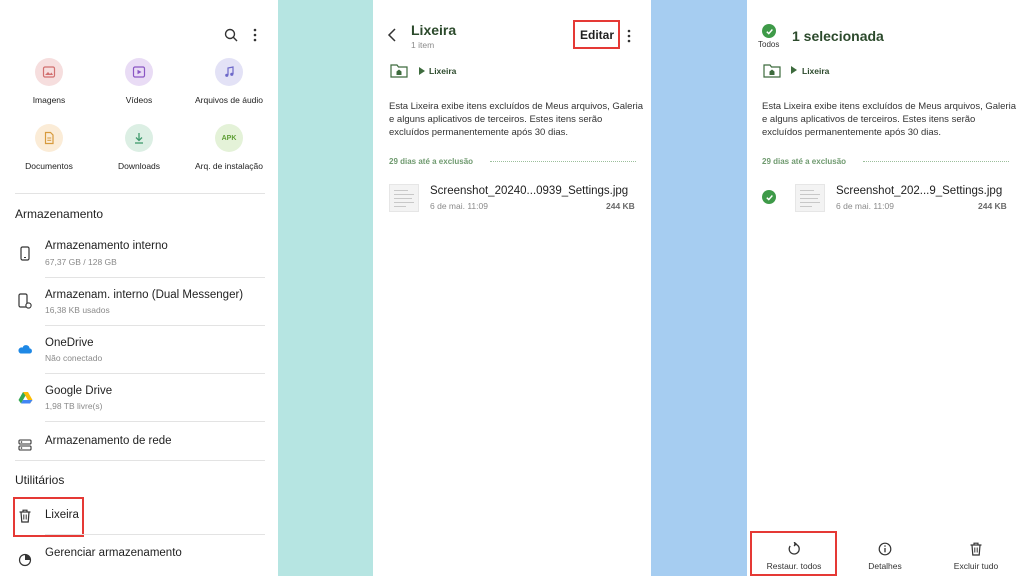 The height and width of the screenshot is (576, 1024). Describe the element at coordinates (74, 406) in the screenshot. I see `storage-item-subtitle: 1,98 TB livre(s)` at that location.